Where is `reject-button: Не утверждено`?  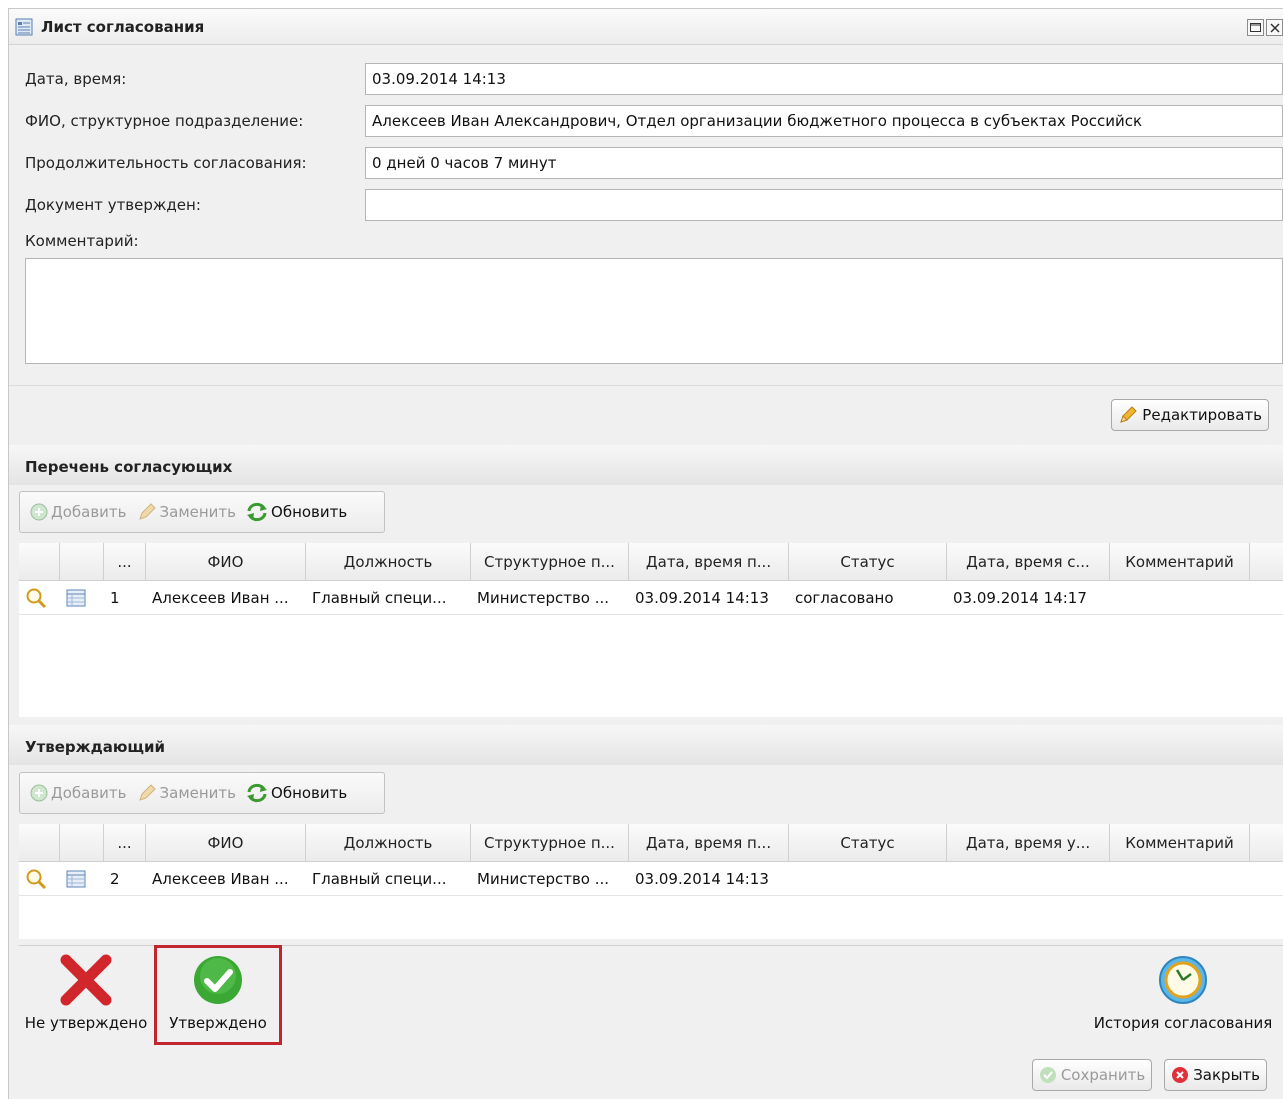
reject-button: Не утверждено is located at coordinates (86, 996).